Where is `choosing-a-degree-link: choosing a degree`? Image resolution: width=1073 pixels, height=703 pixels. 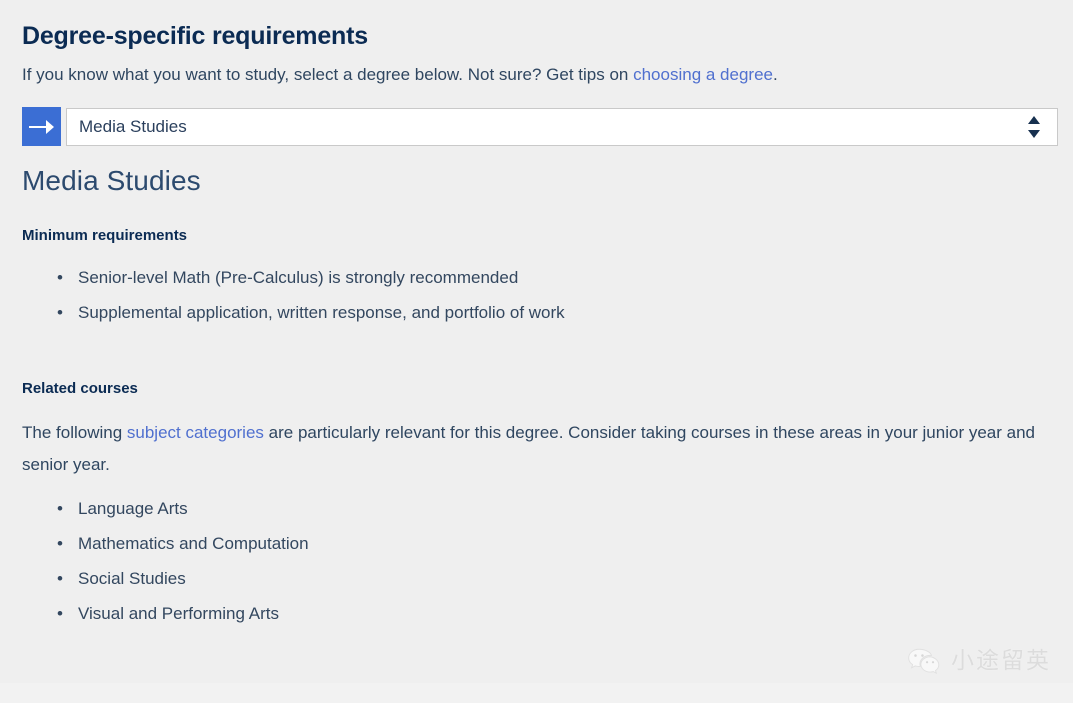 choosing-a-degree-link: choosing a degree is located at coordinates (703, 74).